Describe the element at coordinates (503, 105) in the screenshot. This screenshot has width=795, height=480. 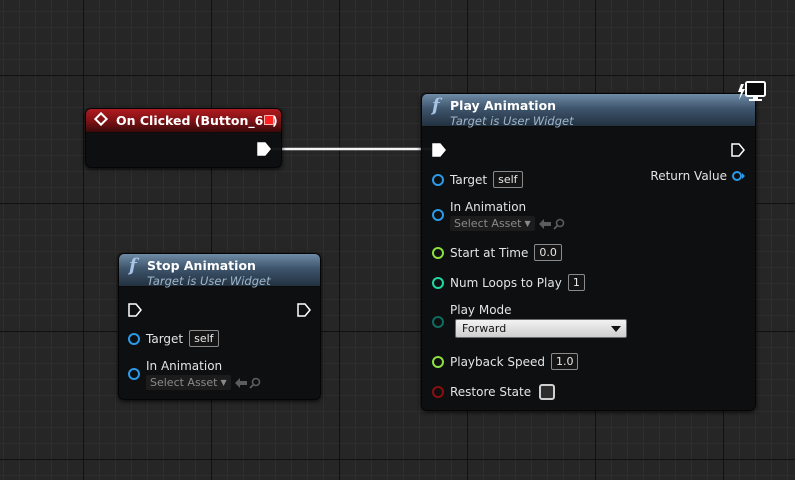
I see `play-animation-title: Play Animation` at that location.